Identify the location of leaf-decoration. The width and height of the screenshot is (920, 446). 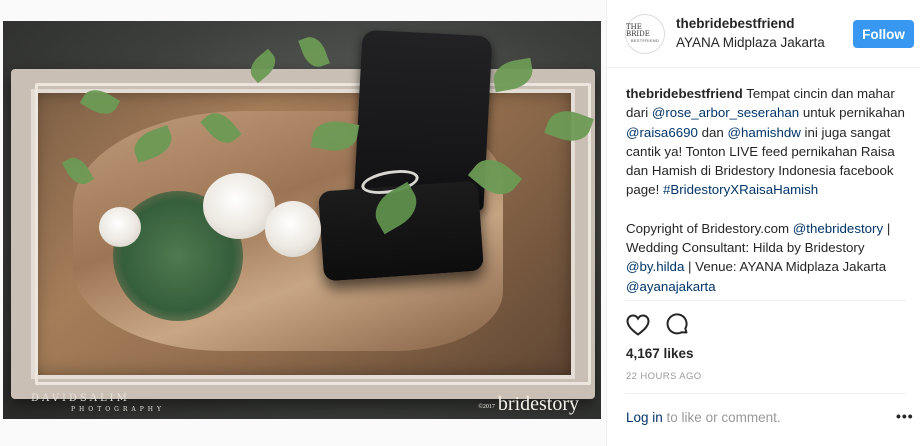
(314, 52).